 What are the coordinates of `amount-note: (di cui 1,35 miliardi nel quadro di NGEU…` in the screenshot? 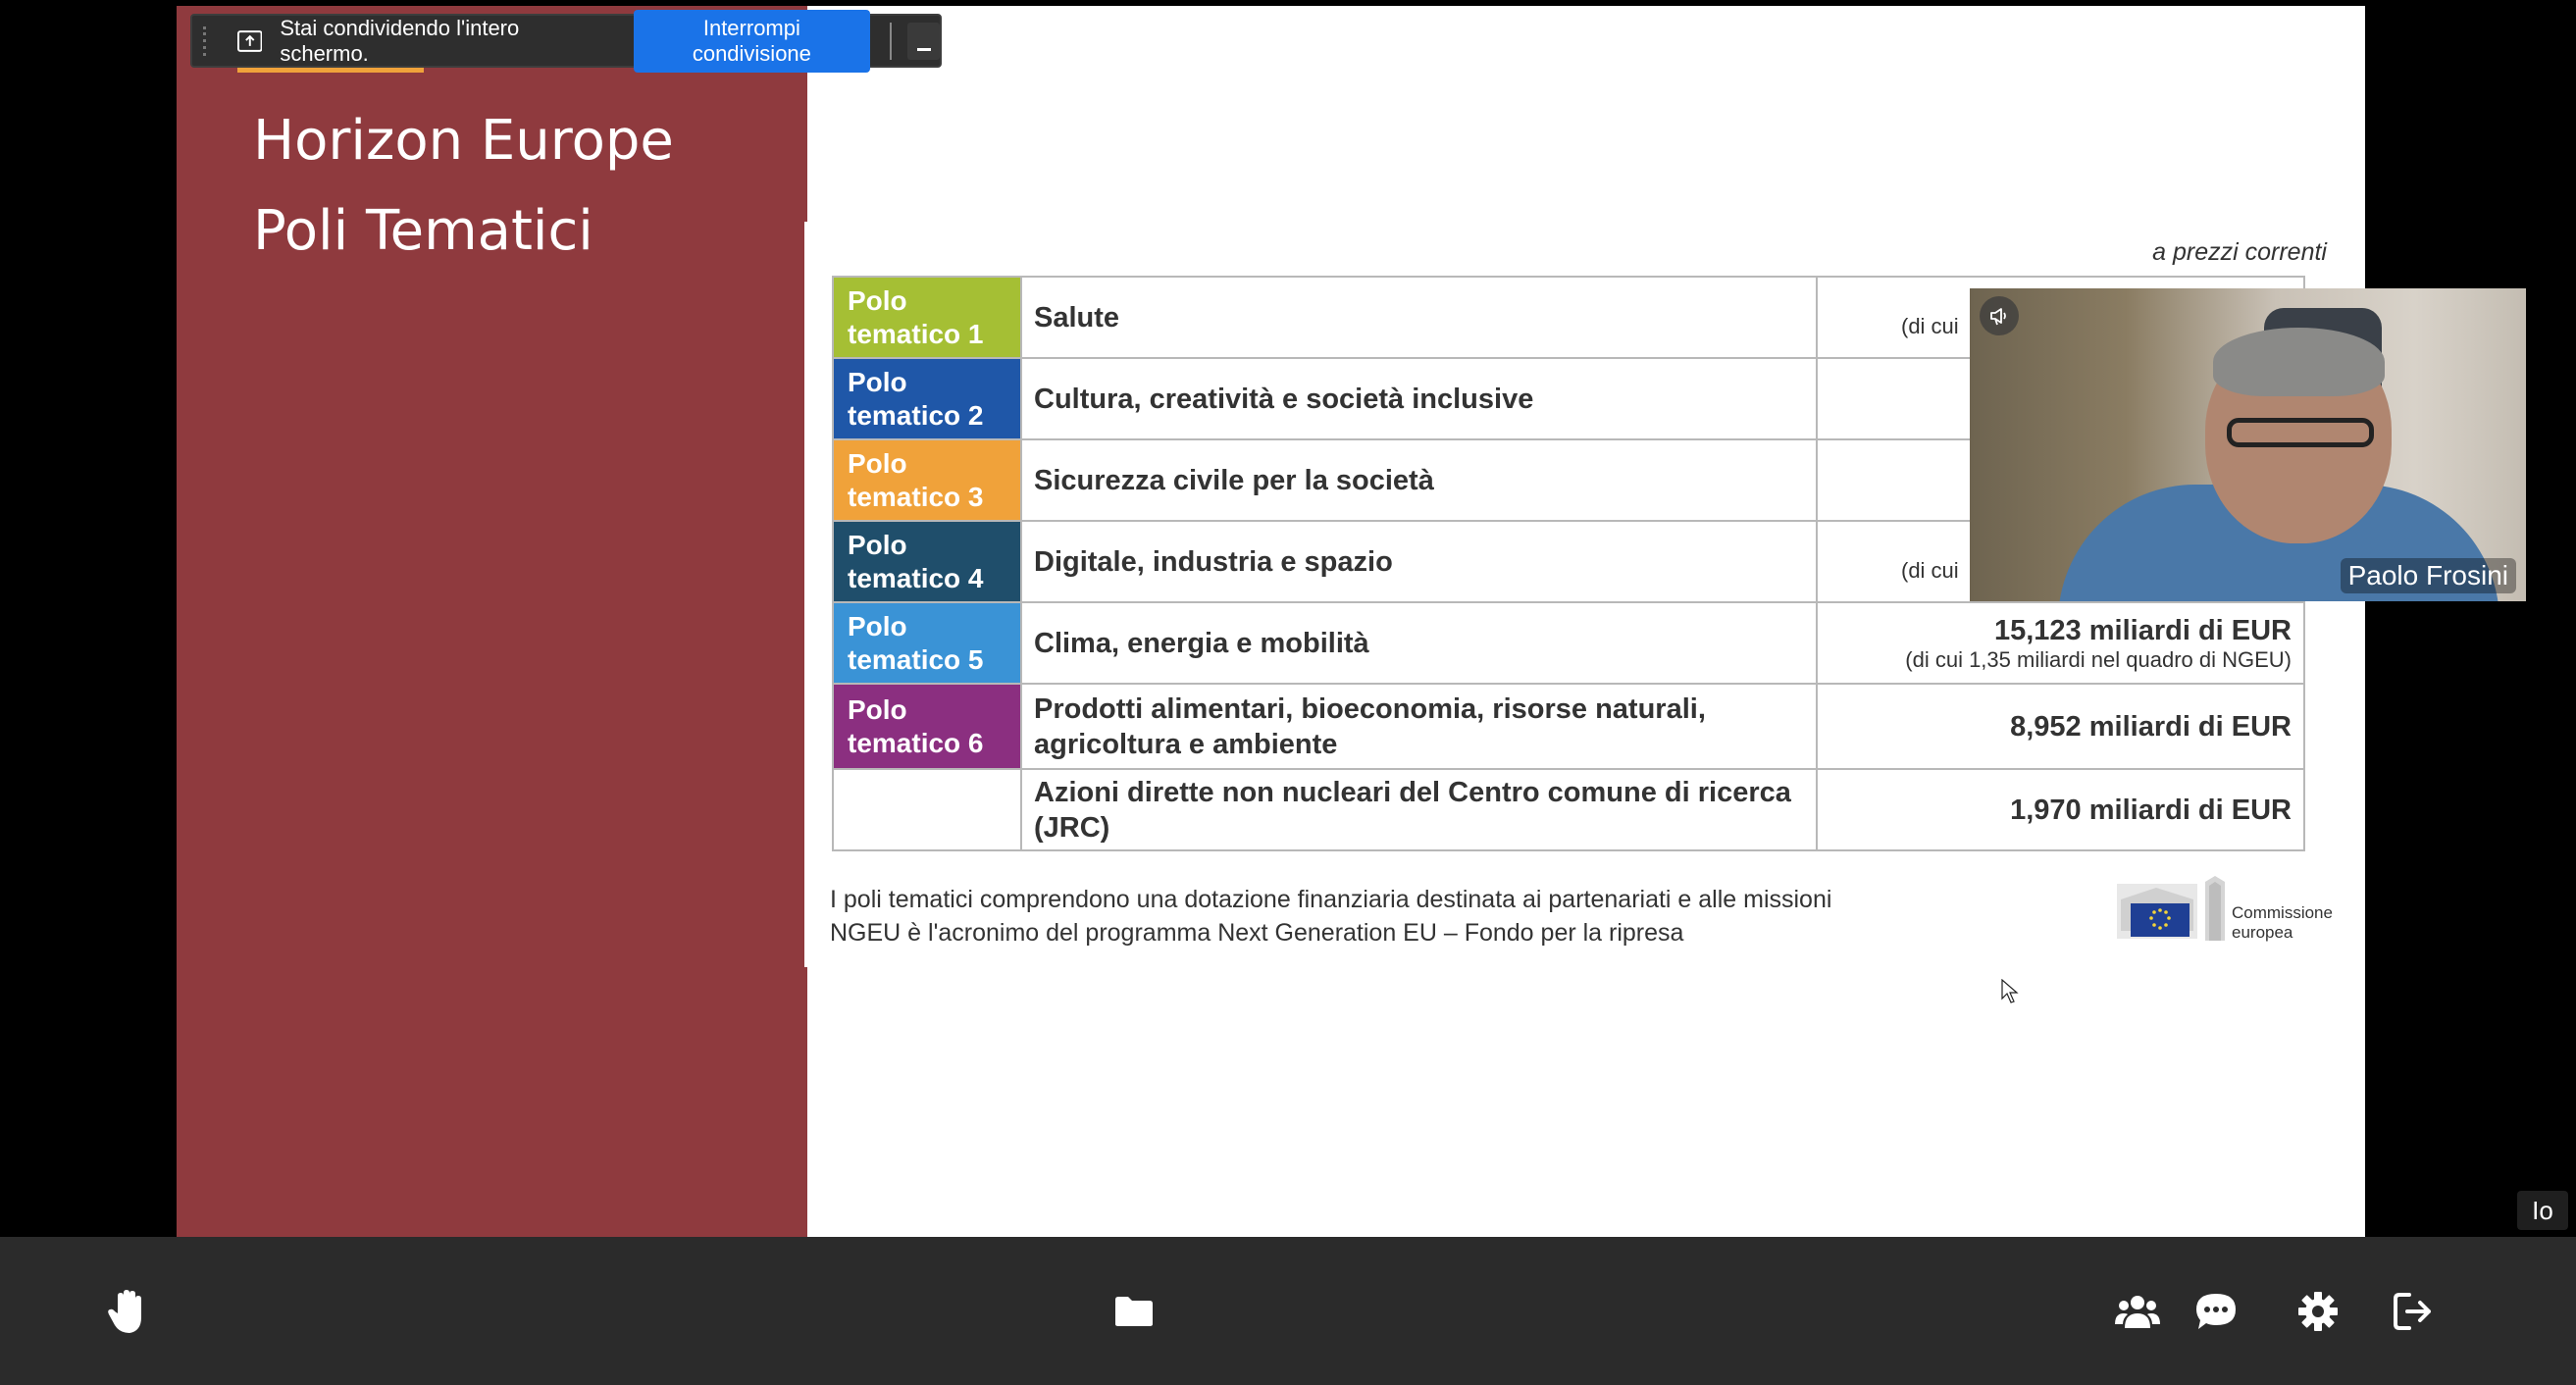 It's located at (2098, 659).